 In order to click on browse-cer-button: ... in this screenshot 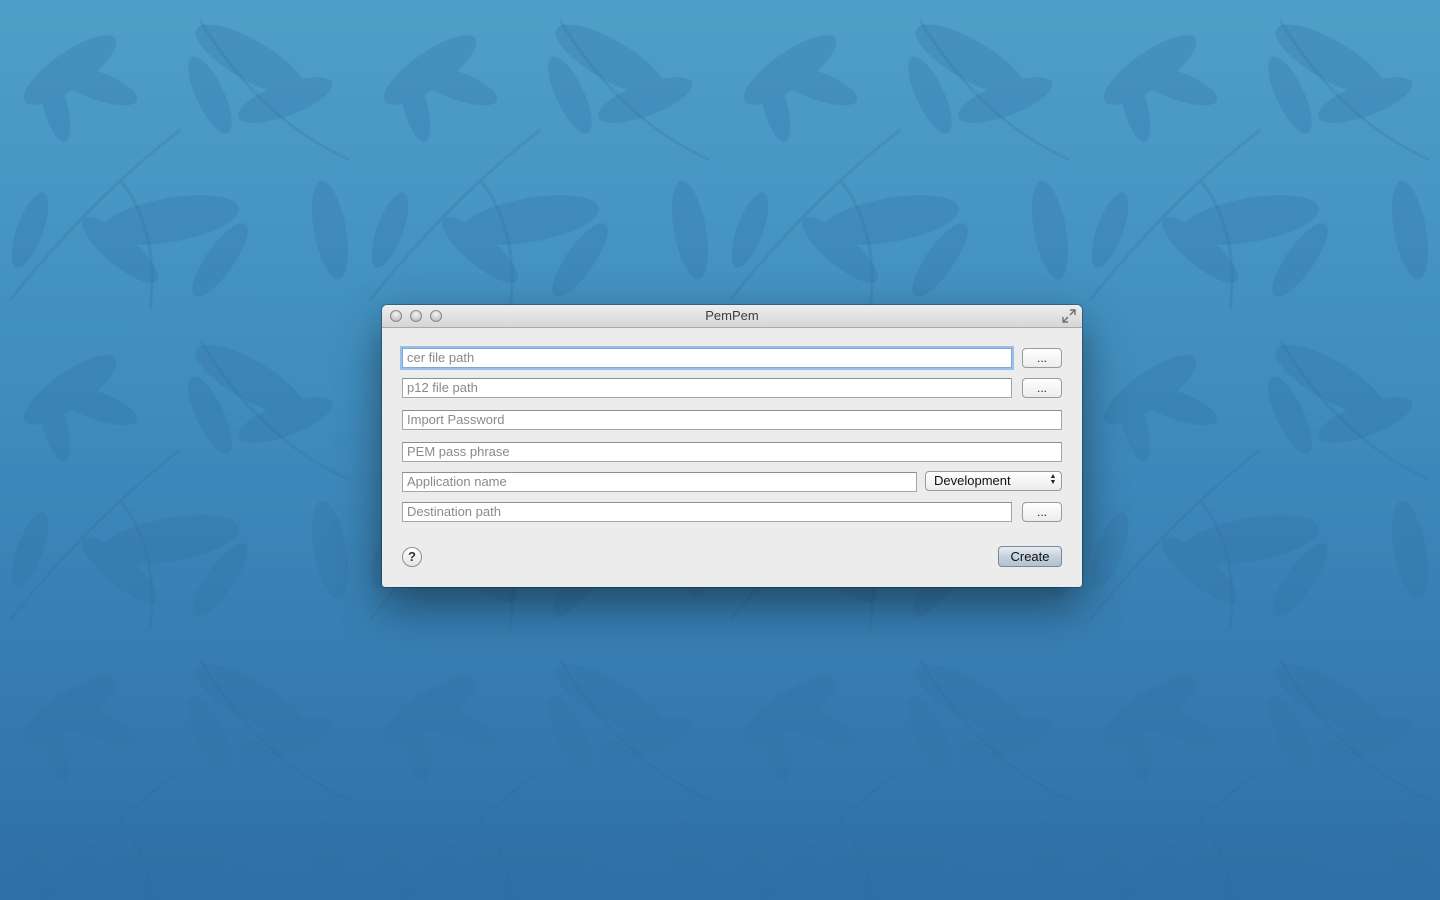, I will do `click(1042, 358)`.